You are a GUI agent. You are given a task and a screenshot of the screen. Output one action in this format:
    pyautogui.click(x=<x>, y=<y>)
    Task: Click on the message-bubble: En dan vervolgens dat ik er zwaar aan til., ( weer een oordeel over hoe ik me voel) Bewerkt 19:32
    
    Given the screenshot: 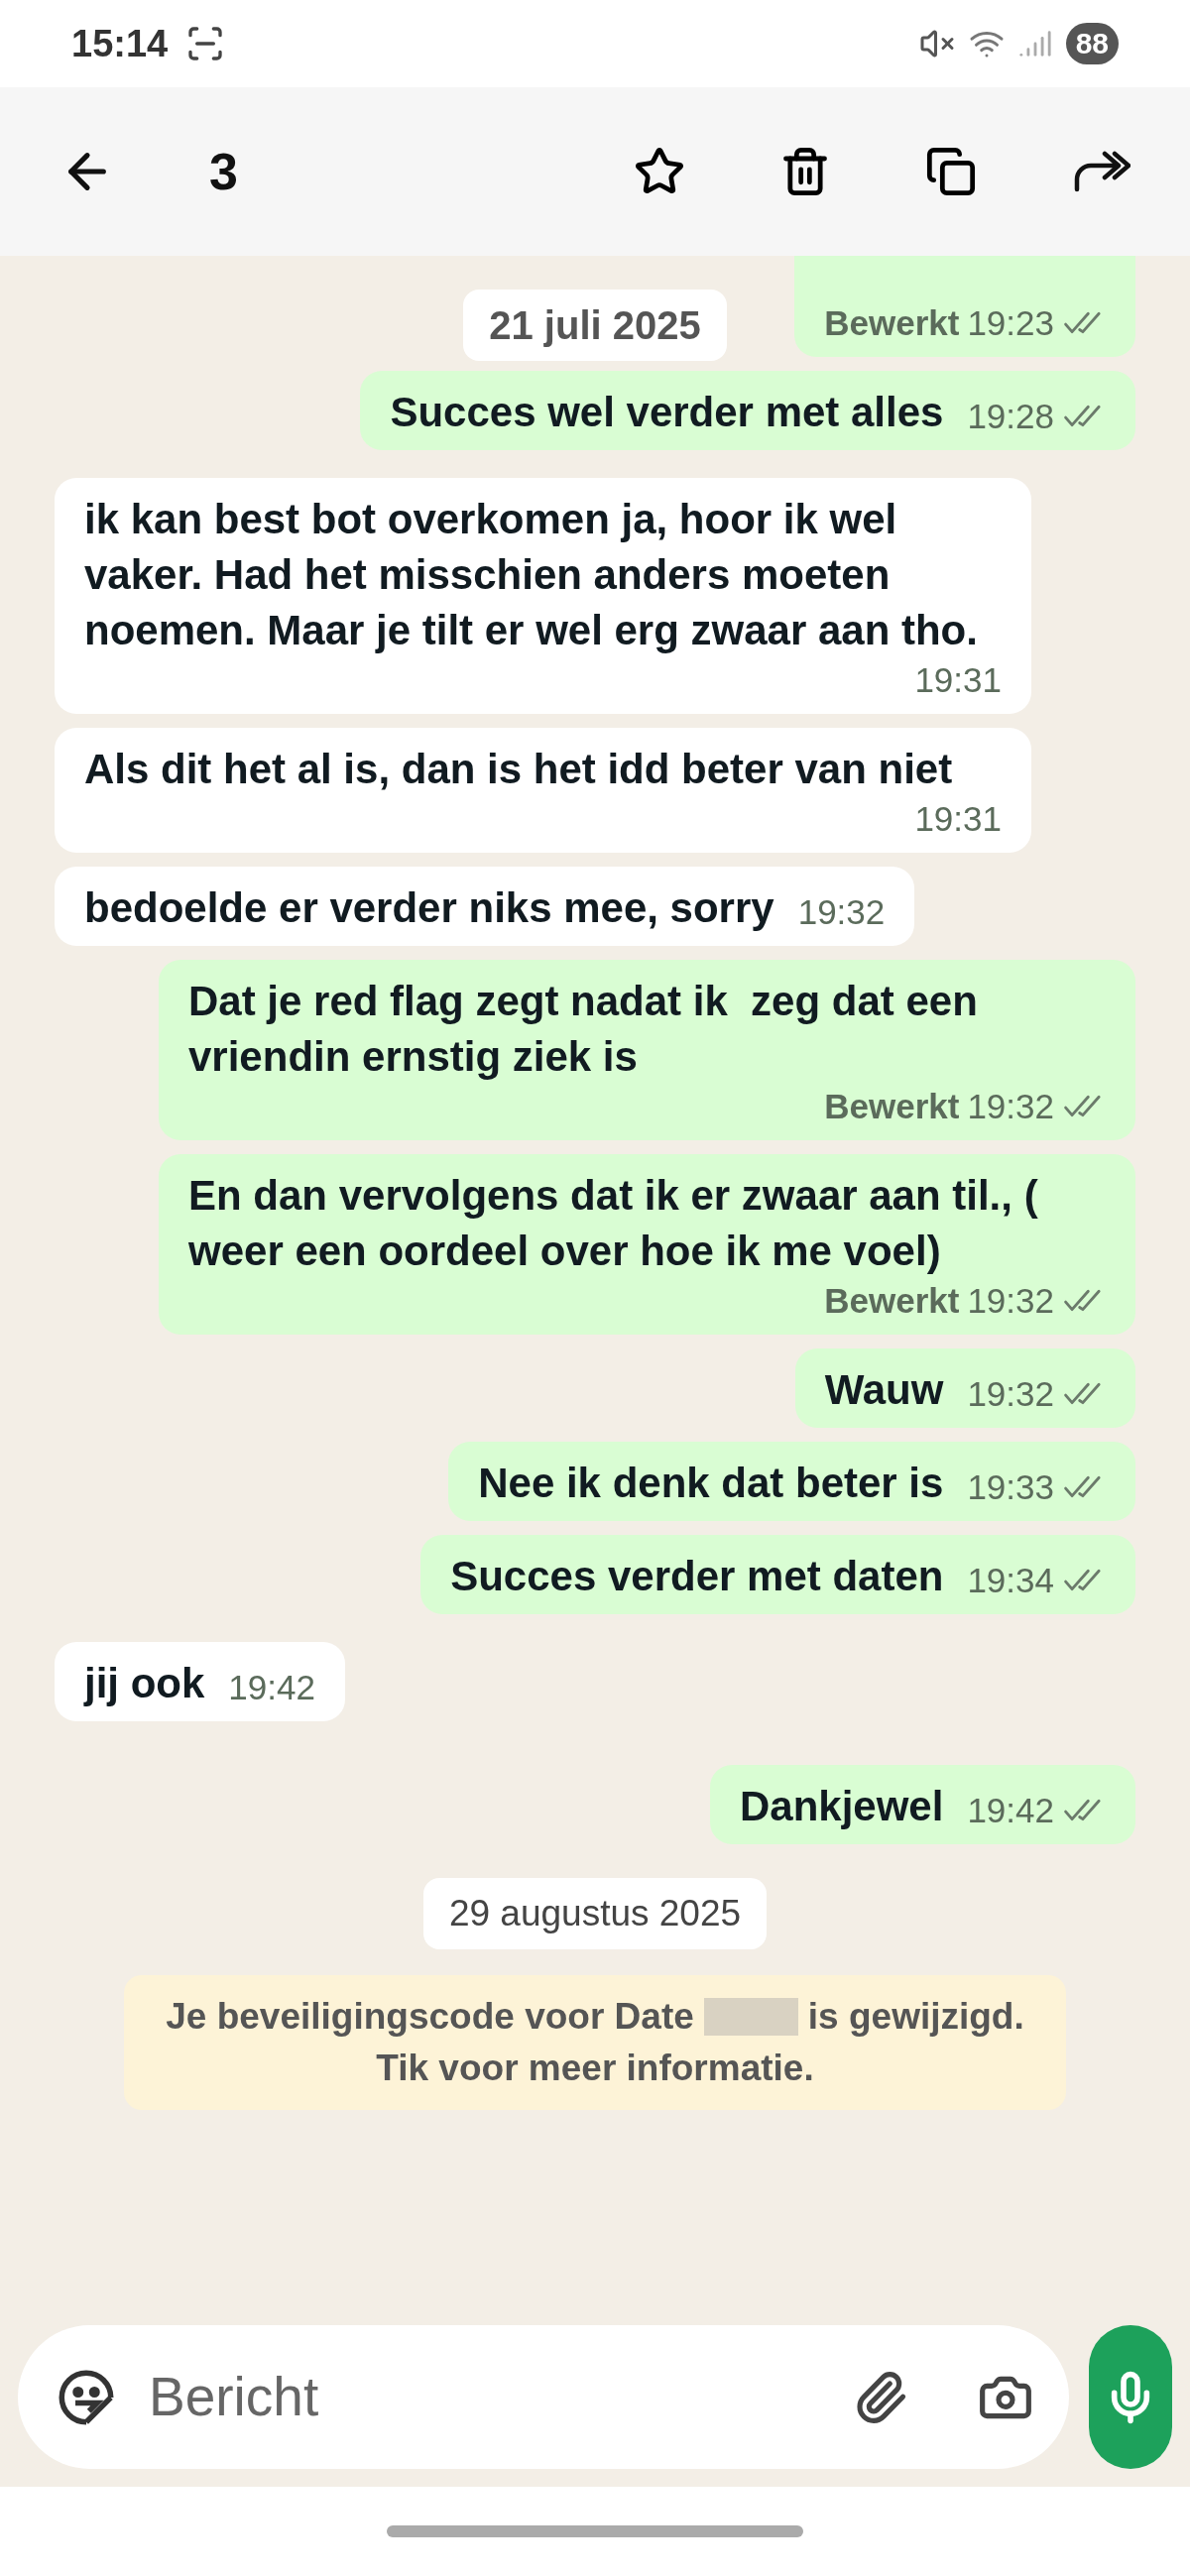 What is the action you would take?
    pyautogui.click(x=647, y=1244)
    